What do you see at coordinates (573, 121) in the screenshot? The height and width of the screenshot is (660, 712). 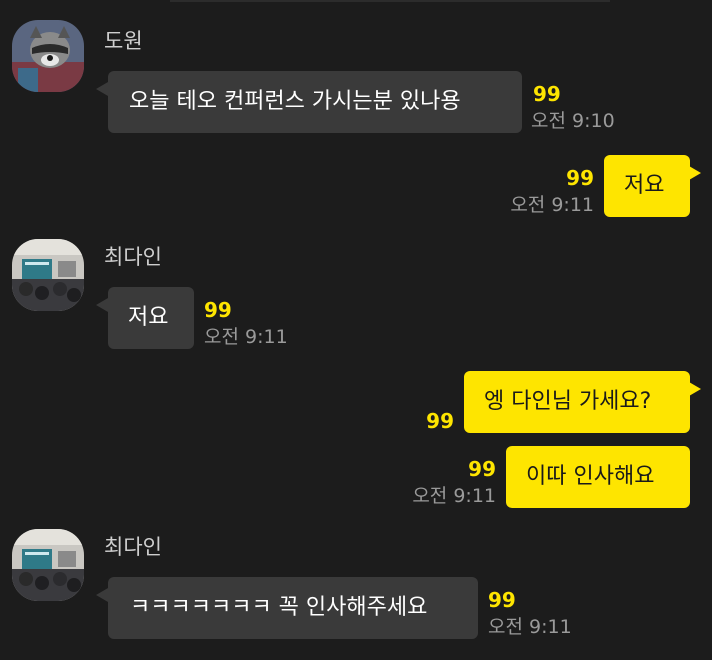 I see `message-time: 오전 9:10` at bounding box center [573, 121].